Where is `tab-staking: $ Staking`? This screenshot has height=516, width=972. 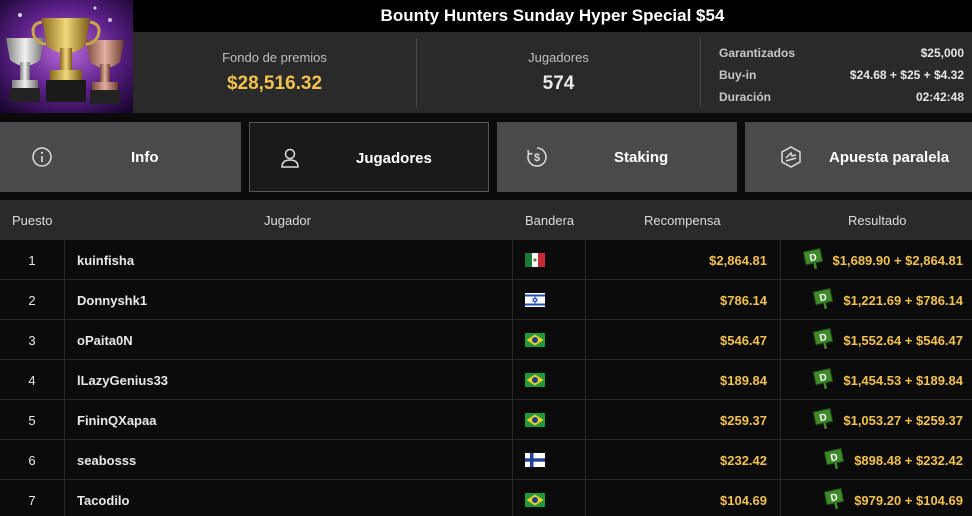
tab-staking: $ Staking is located at coordinates (617, 157).